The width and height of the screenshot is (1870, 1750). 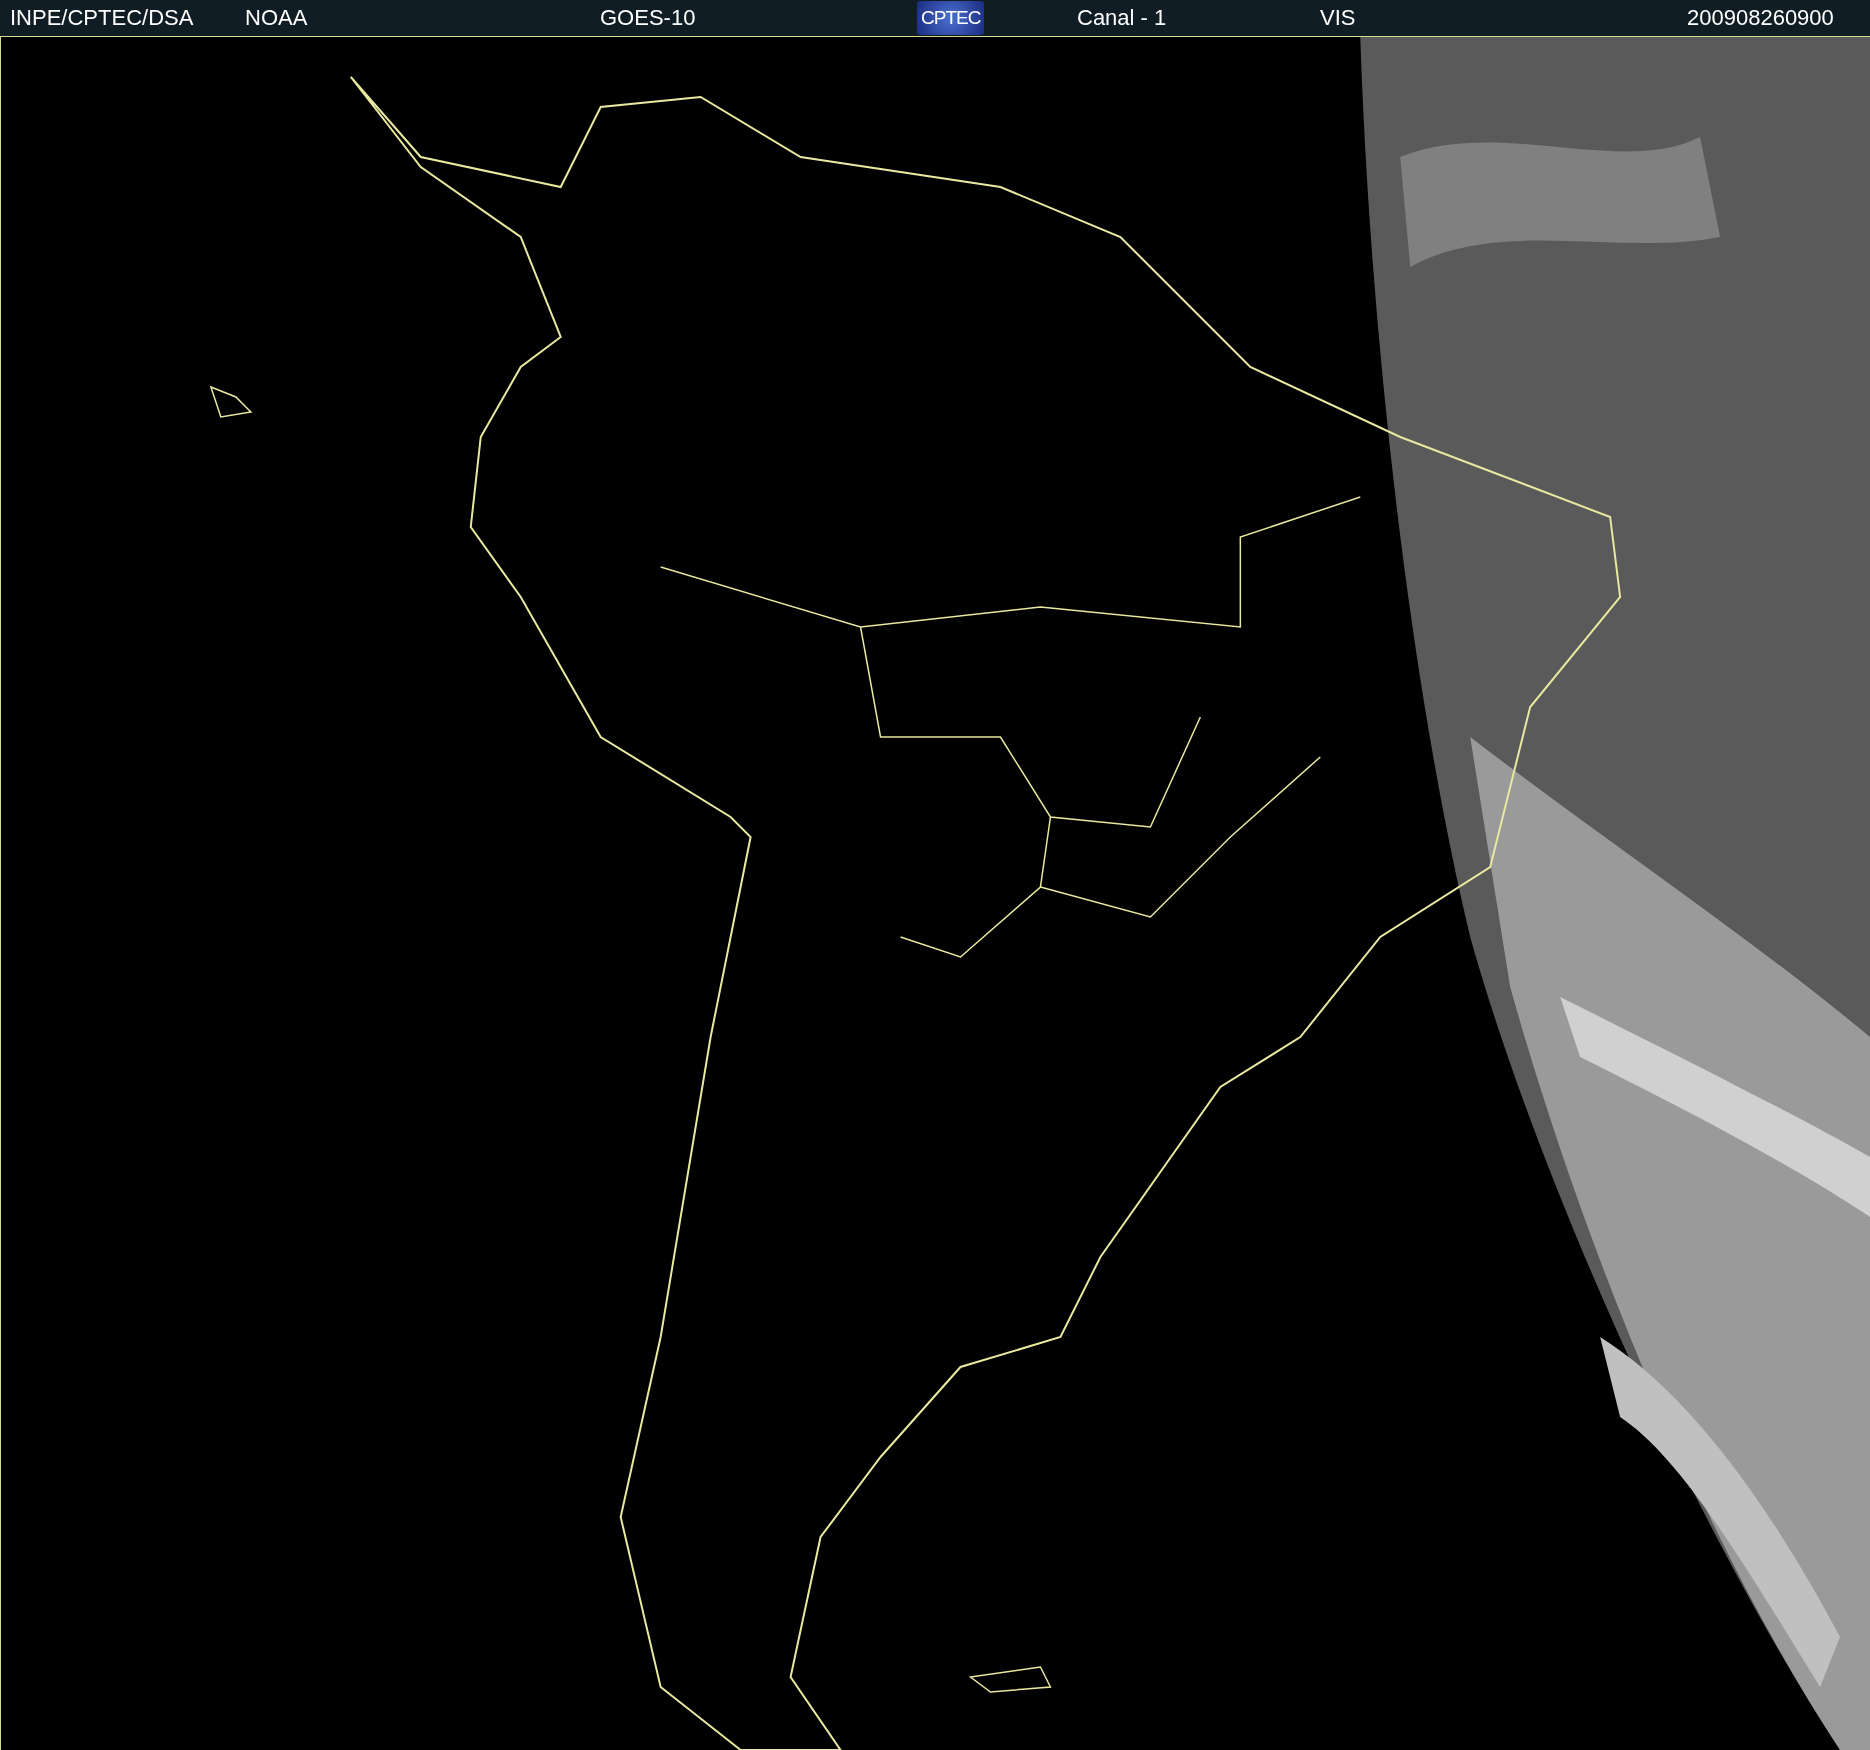 What do you see at coordinates (276, 18) in the screenshot?
I see `header-label: NOAA` at bounding box center [276, 18].